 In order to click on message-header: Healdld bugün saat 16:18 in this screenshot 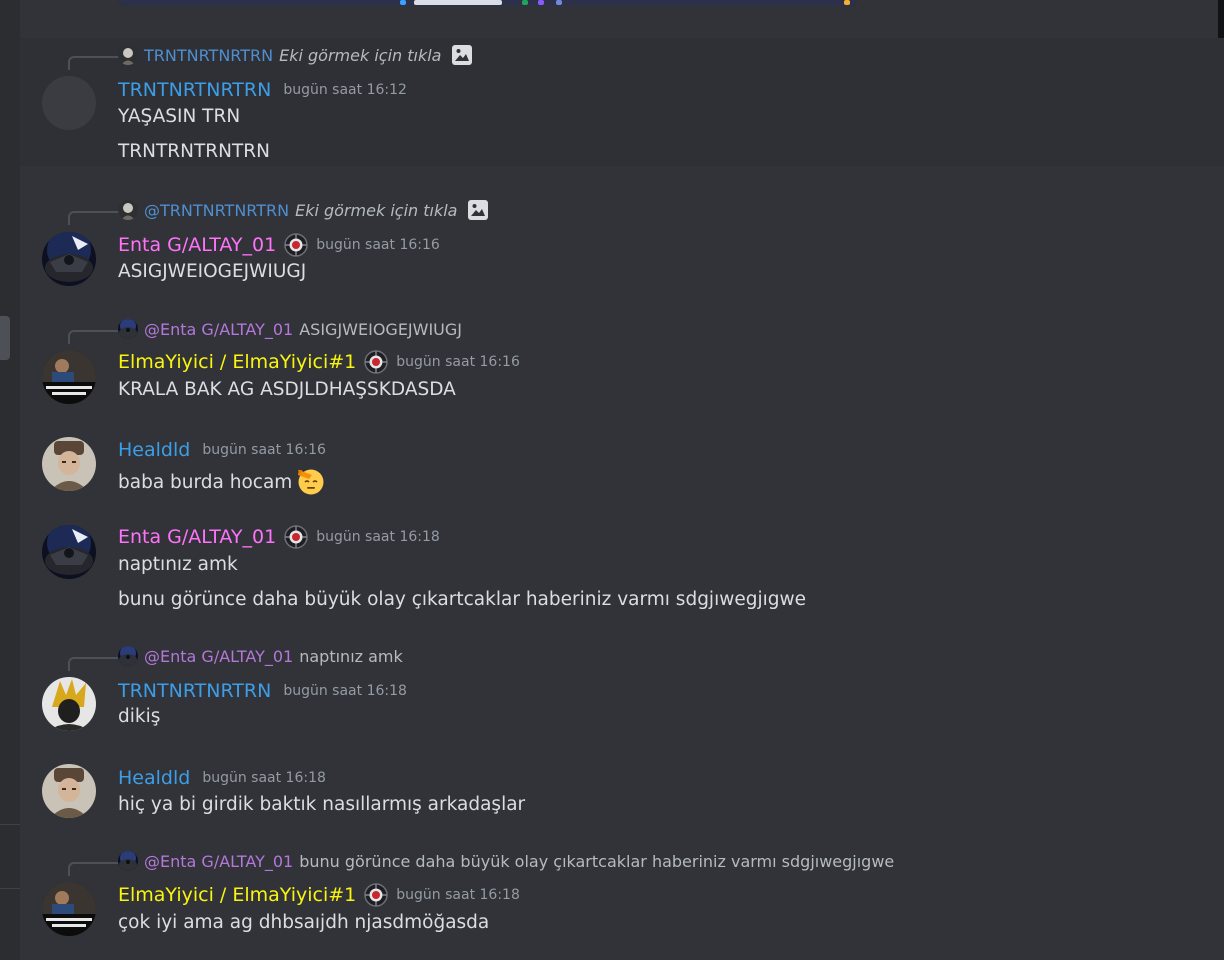, I will do `click(222, 778)`.